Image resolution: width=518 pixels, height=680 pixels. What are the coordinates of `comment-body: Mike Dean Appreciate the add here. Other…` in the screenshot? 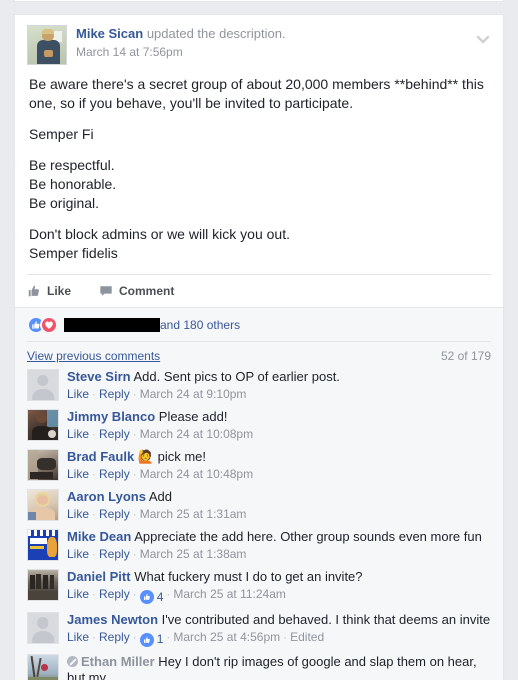 It's located at (274, 546).